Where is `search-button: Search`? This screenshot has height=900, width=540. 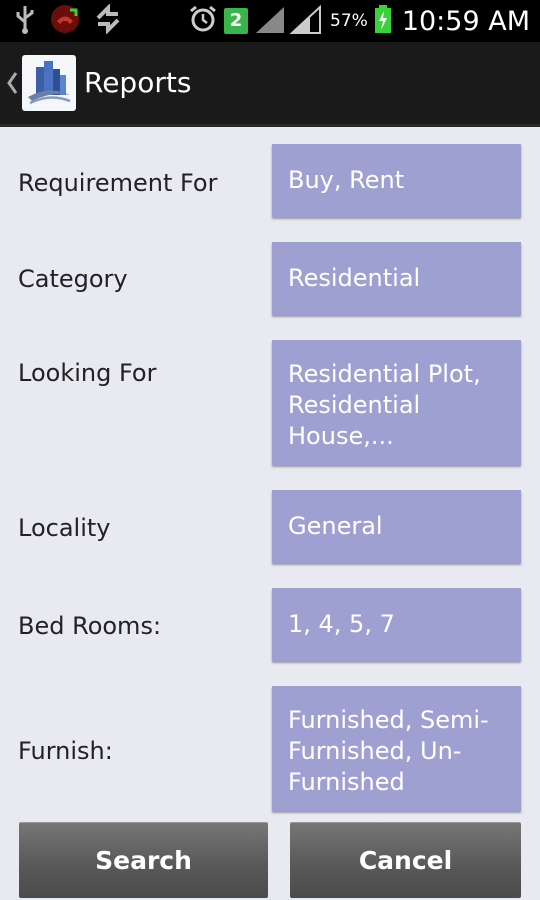 search-button: Search is located at coordinates (143, 860).